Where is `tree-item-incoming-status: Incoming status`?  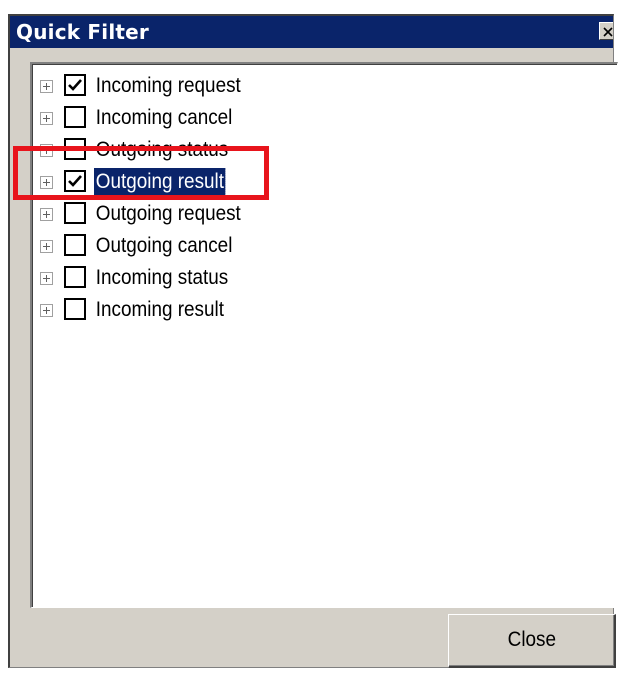
tree-item-incoming-status: Incoming status is located at coordinates (312, 280).